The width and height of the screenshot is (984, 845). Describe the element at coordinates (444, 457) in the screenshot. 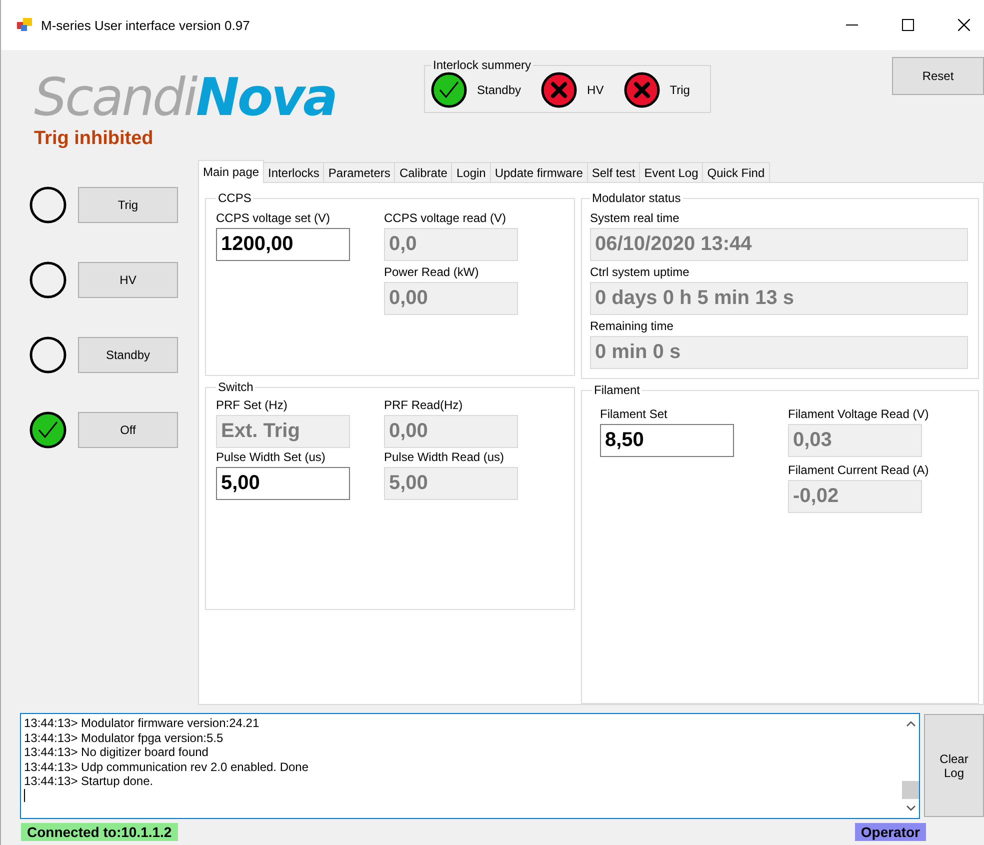

I see `field-label: Pulse Width Read (us)` at that location.